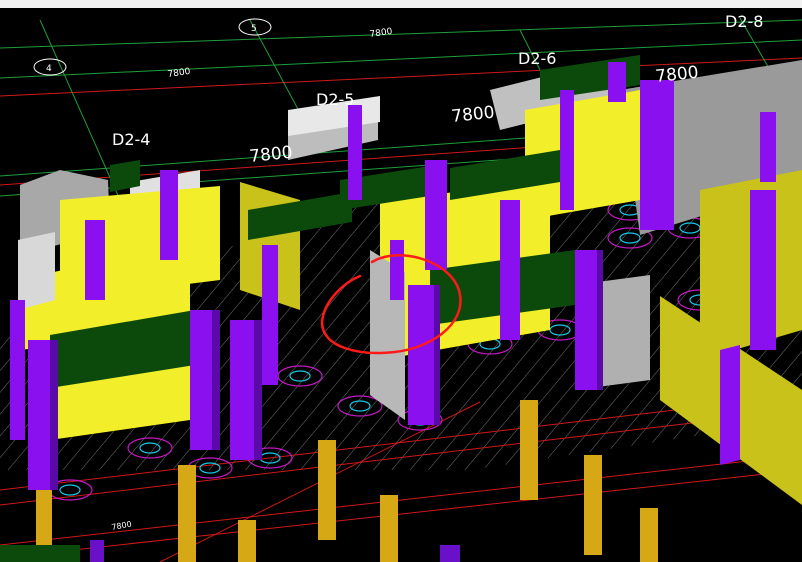 The height and width of the screenshot is (562, 802). I want to click on svg-text: 5, so click(254, 29).